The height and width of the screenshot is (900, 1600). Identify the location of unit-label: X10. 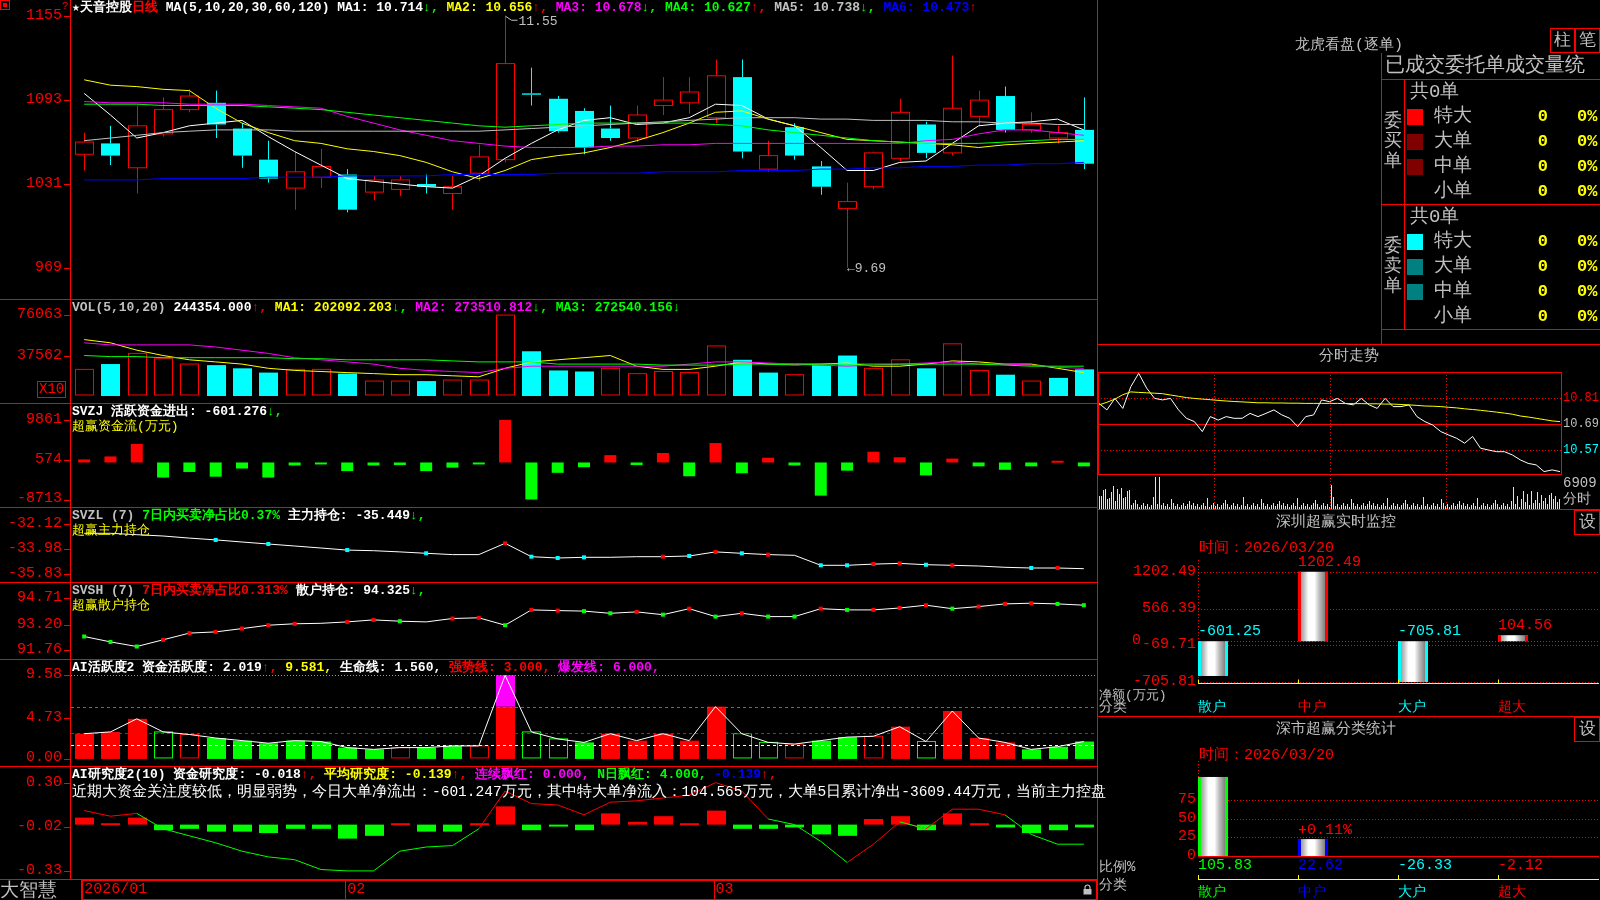
(52, 389).